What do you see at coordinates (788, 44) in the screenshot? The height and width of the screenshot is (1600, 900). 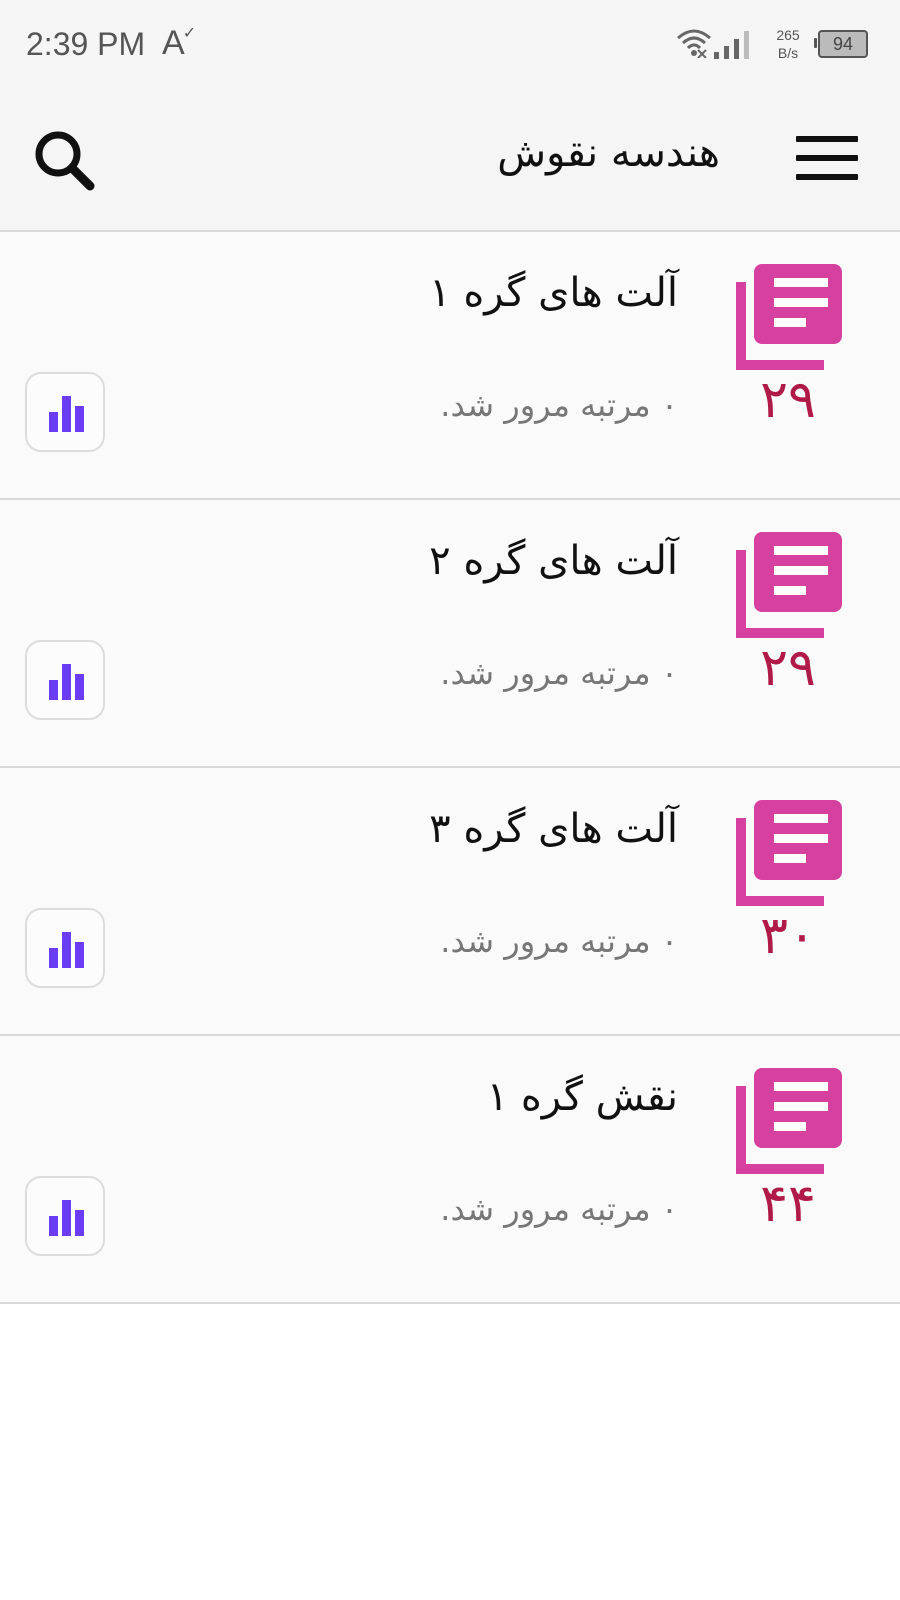 I see `network-speed: 265 B/s` at bounding box center [788, 44].